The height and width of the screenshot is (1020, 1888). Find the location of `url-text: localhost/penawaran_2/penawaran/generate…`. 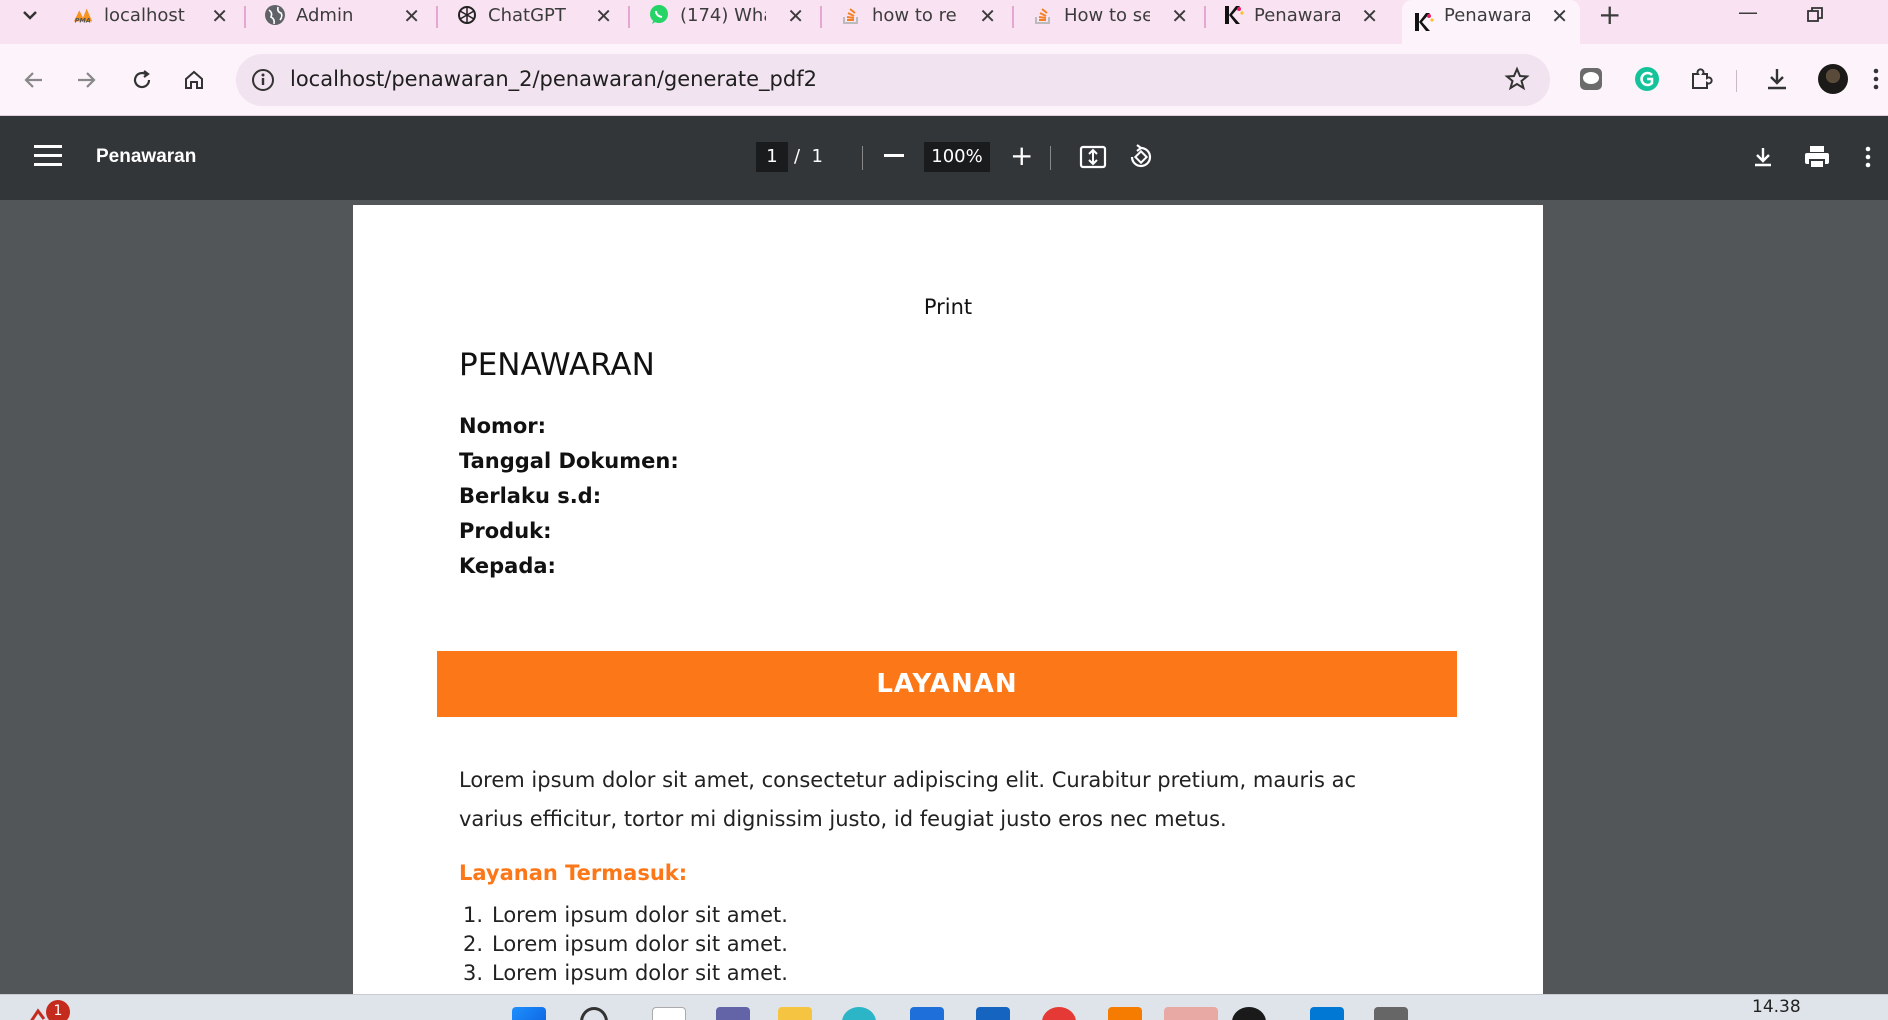

url-text: localhost/penawaran_2/penawaran/generate… is located at coordinates (553, 79).